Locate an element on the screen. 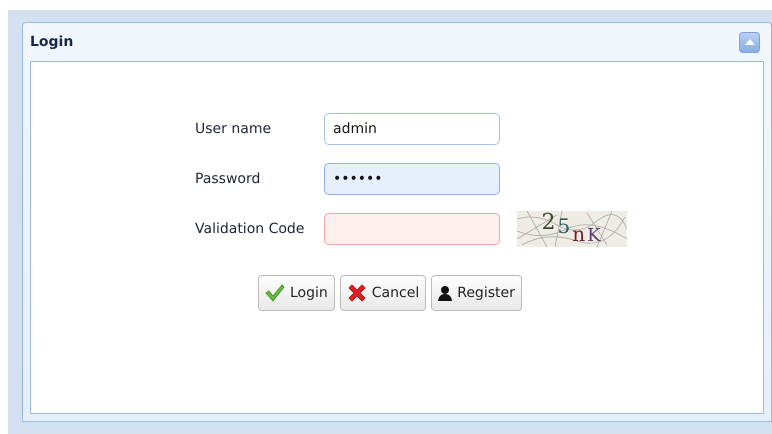  collapse-button is located at coordinates (749, 42).